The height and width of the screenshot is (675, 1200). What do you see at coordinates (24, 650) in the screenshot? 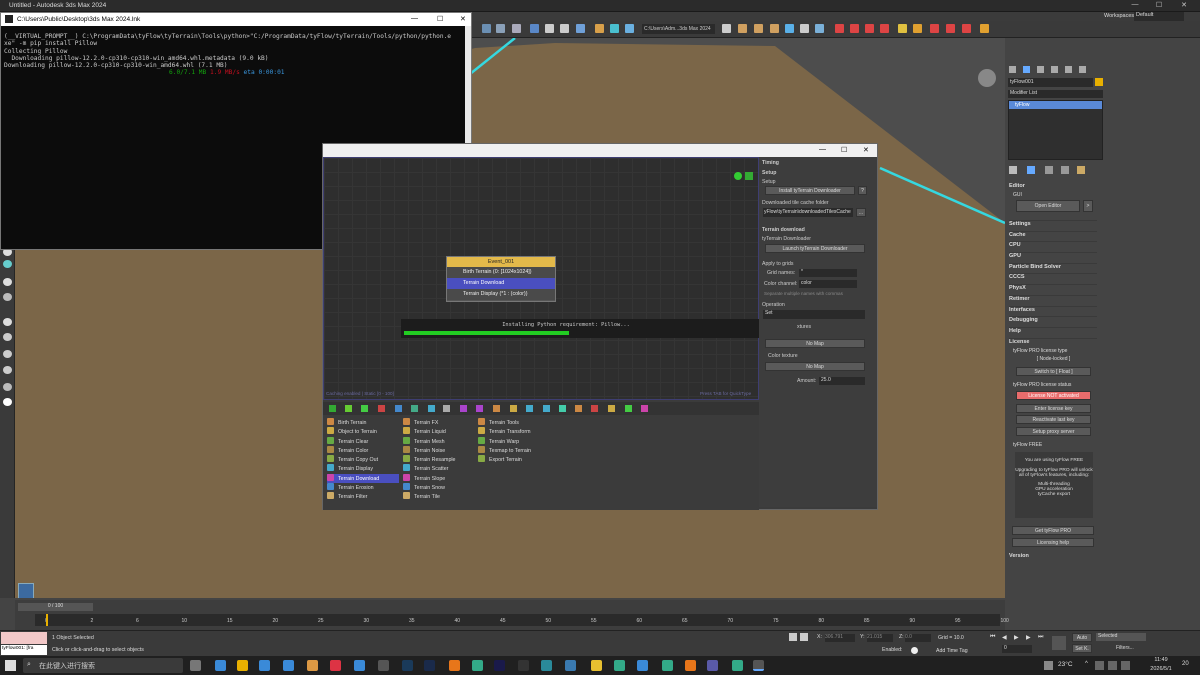
I see `maxscript-input: tyFlow001: [fra` at bounding box center [24, 650].